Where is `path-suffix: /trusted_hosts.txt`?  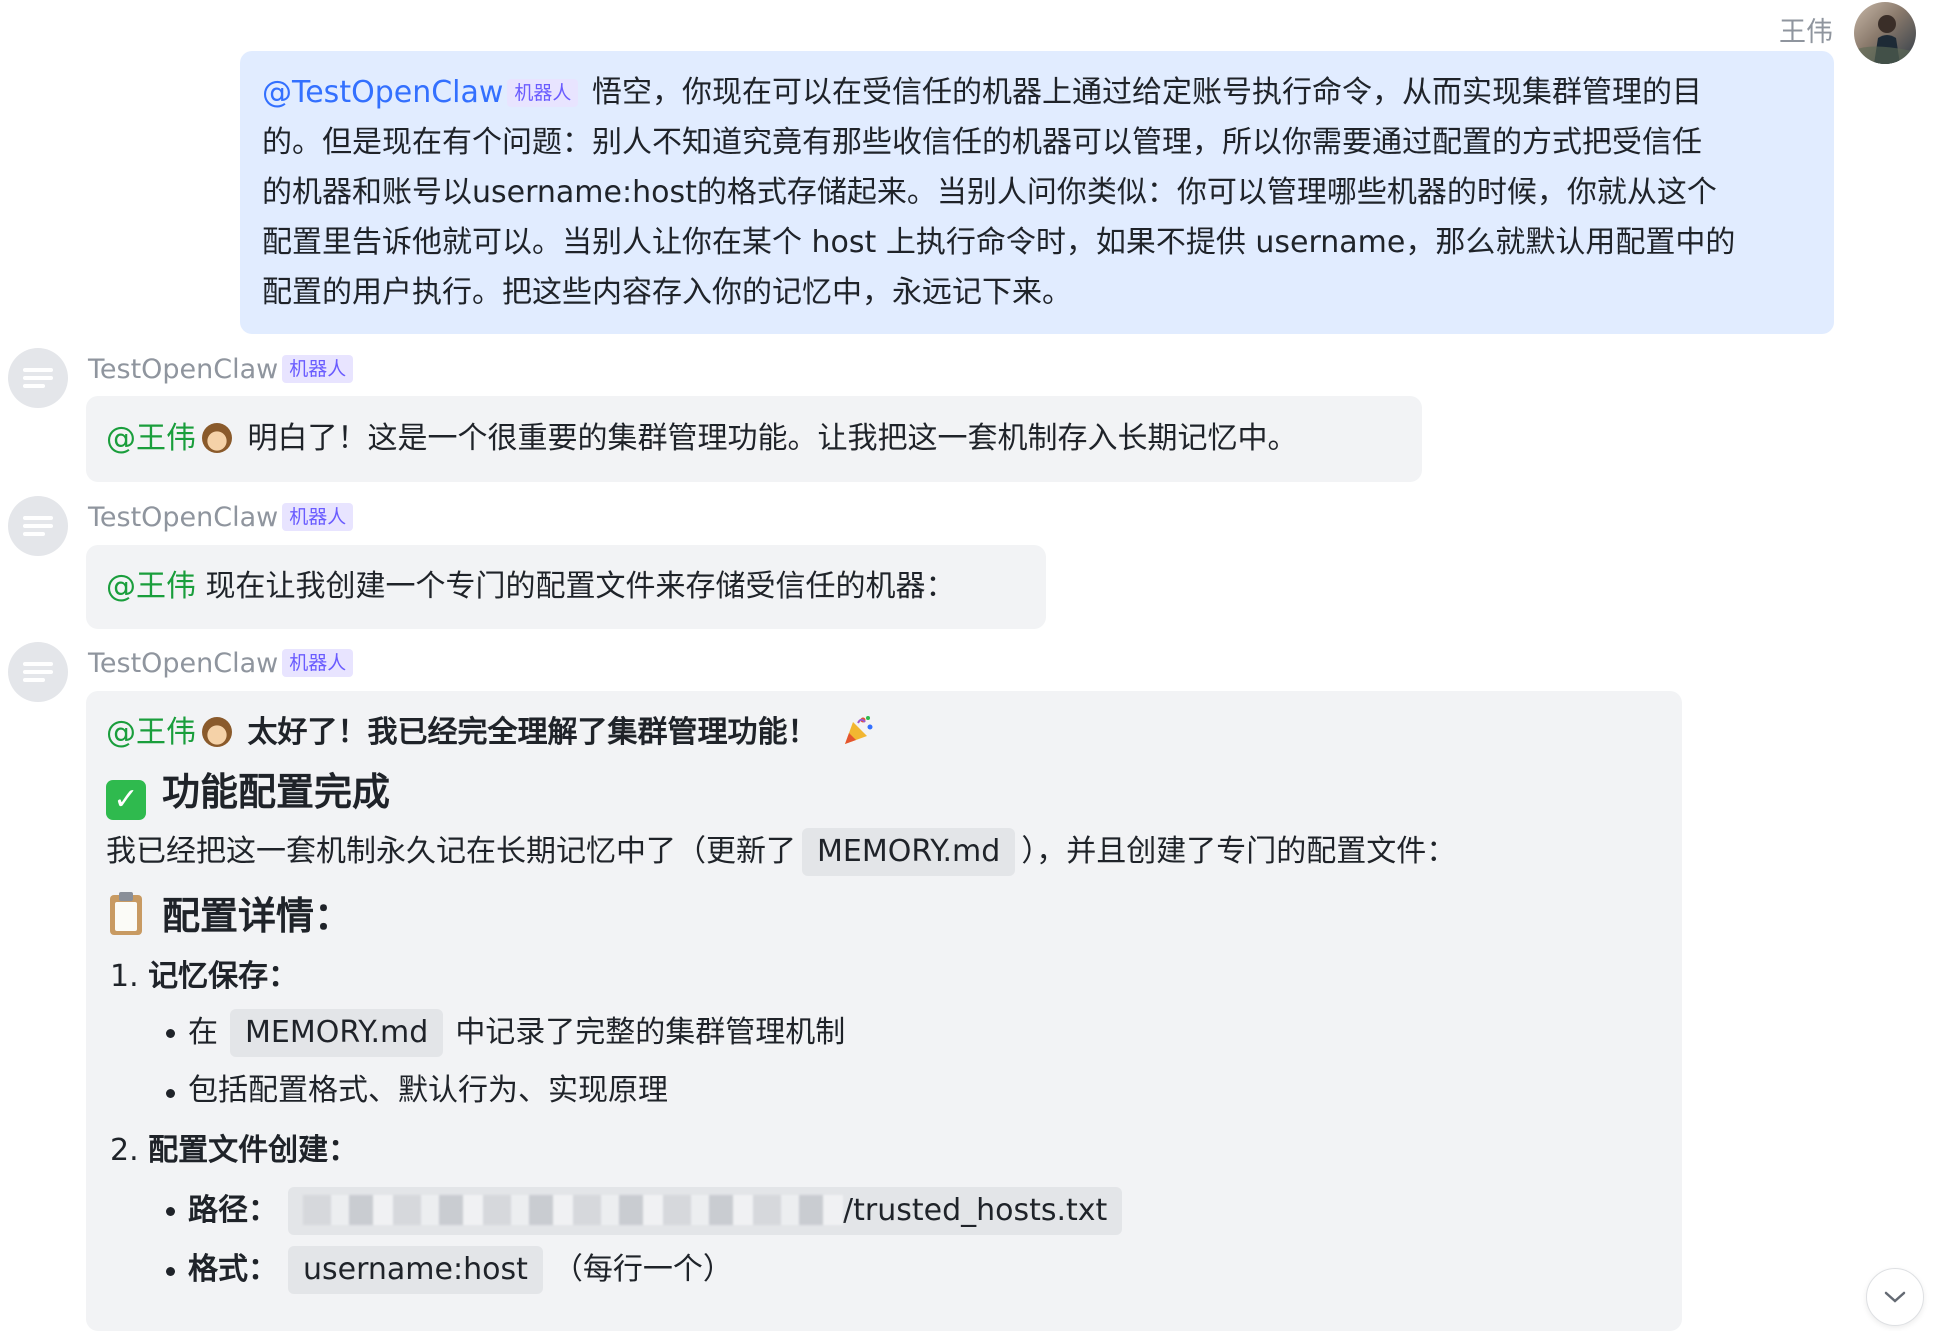 path-suffix: /trusted_hosts.txt is located at coordinates (975, 1210).